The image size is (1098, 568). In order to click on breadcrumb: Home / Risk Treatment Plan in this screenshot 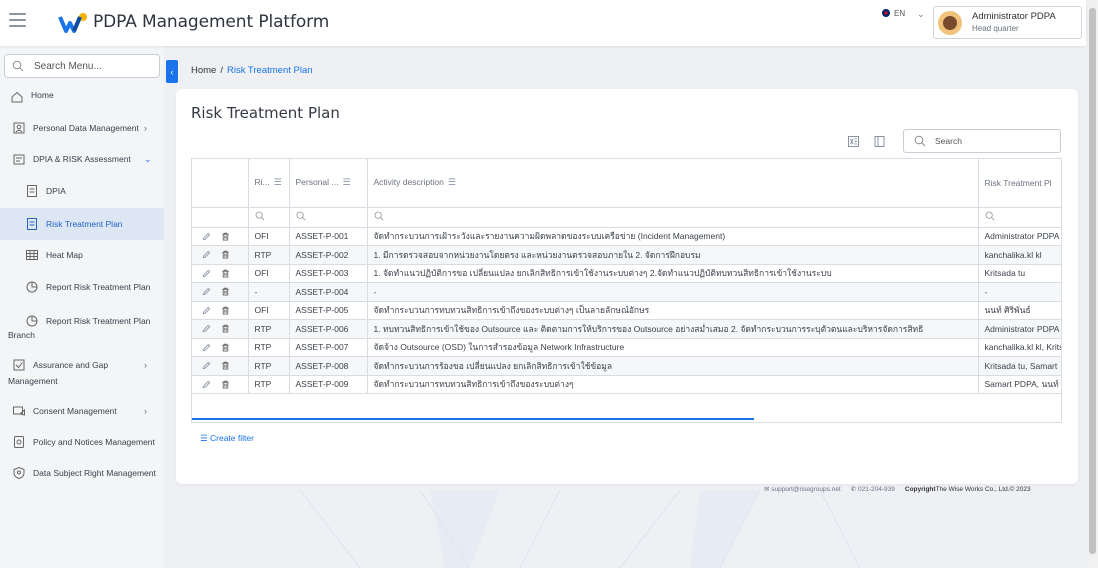, I will do `click(252, 70)`.